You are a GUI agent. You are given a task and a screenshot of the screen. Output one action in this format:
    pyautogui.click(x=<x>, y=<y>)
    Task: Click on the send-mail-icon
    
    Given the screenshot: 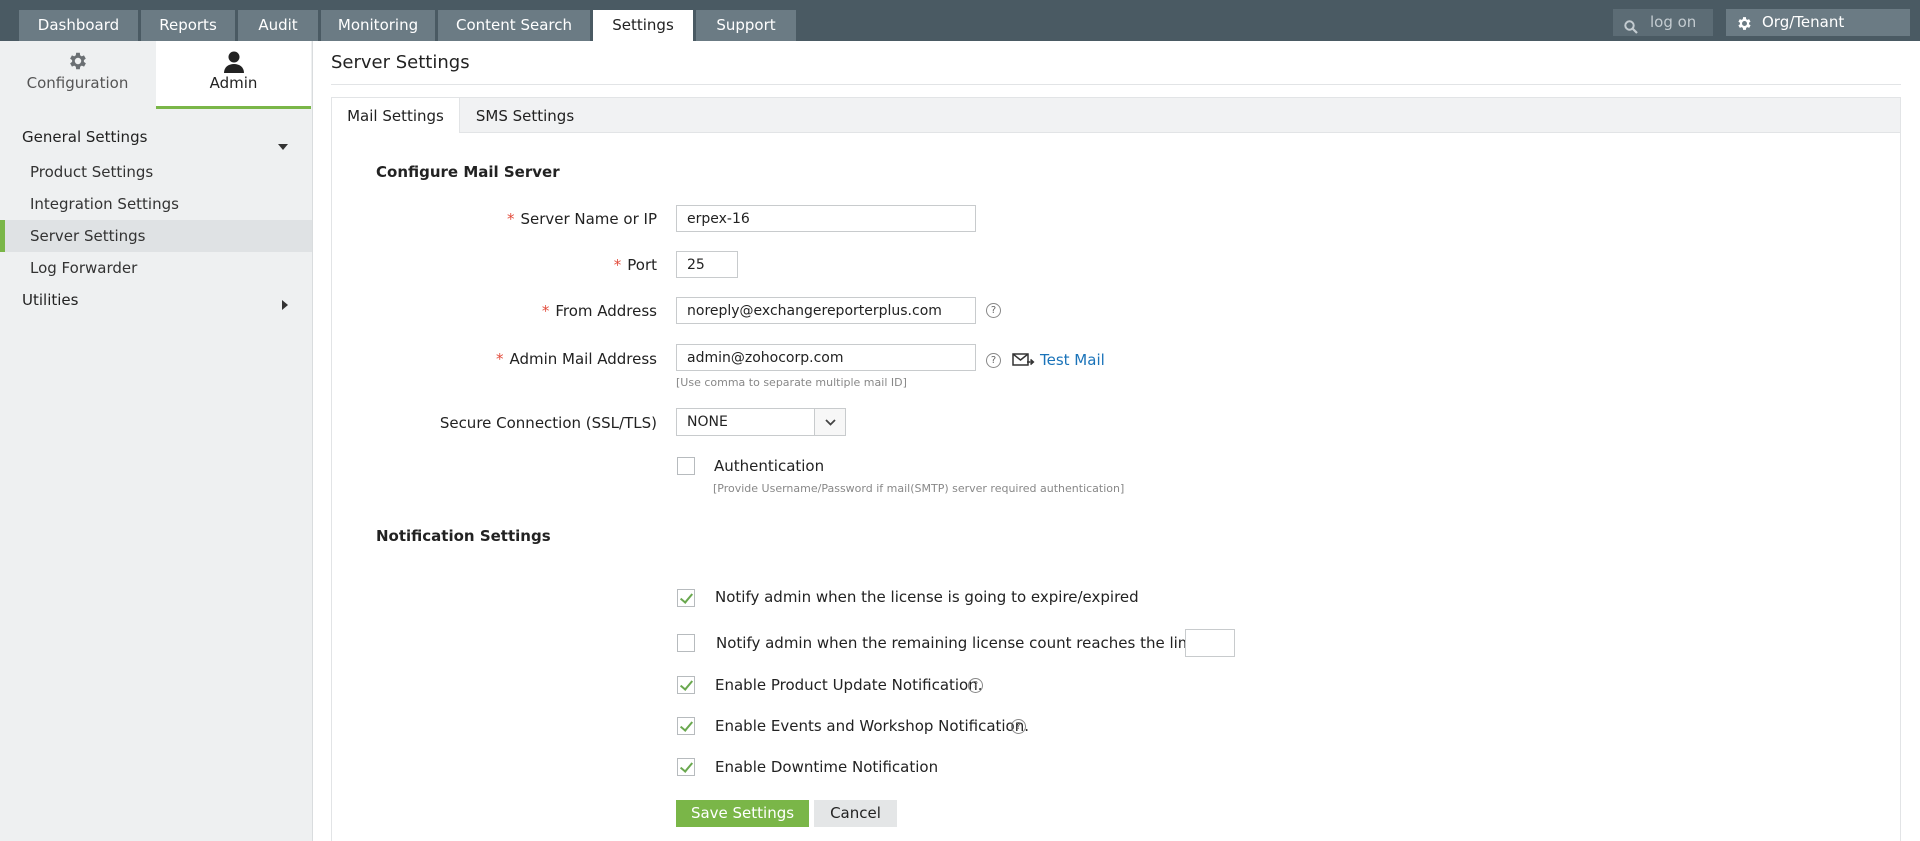 What is the action you would take?
    pyautogui.click(x=1024, y=362)
    